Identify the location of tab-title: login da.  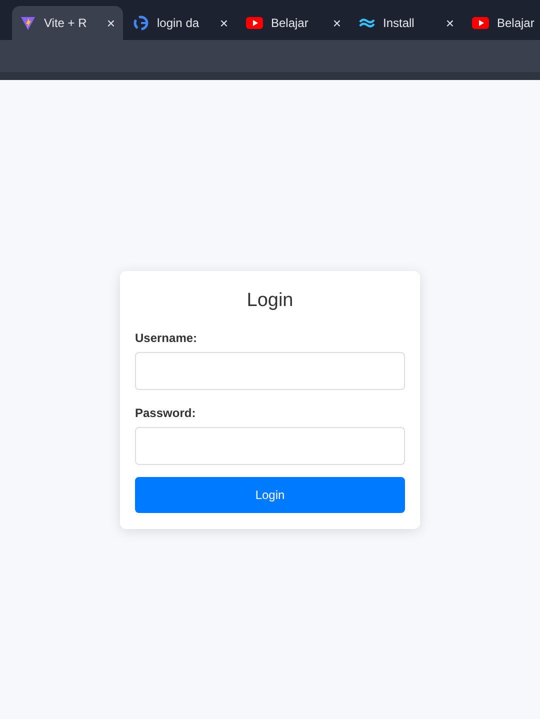
(178, 23).